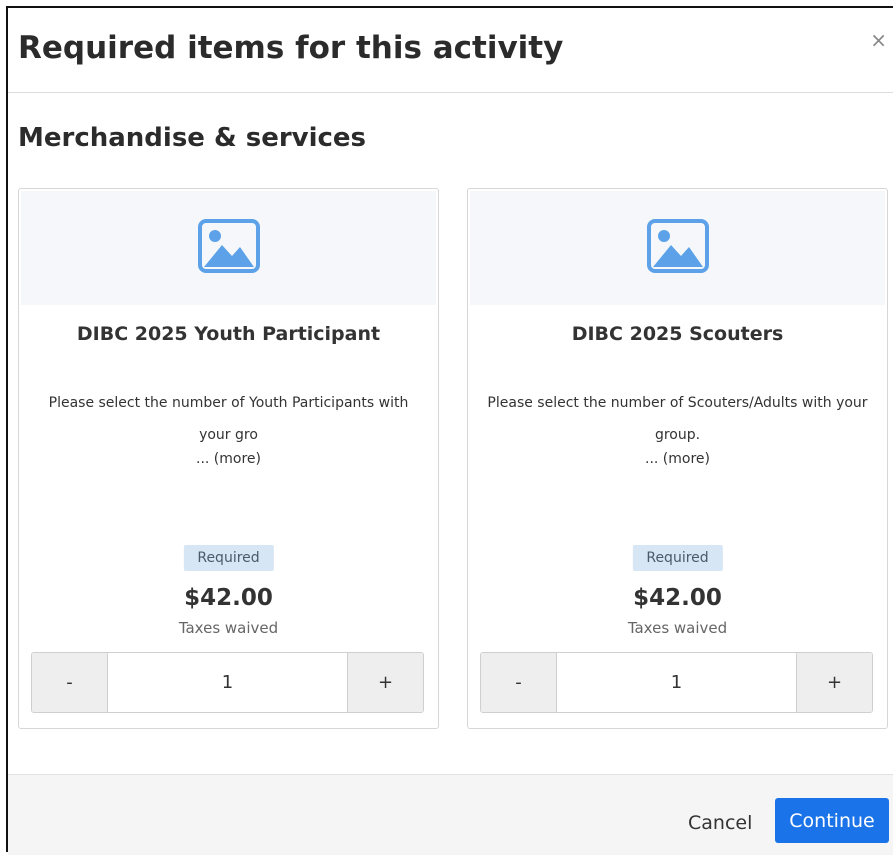  Describe the element at coordinates (832, 820) in the screenshot. I see `continue-button: Continue` at that location.